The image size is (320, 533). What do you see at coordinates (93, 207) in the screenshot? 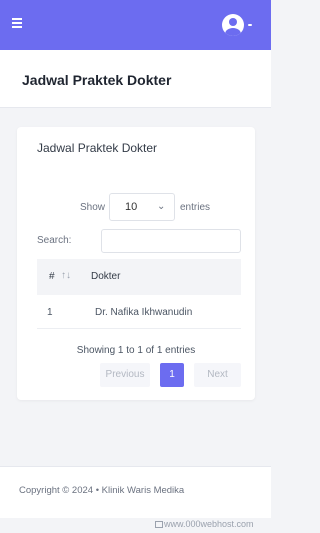
I see `show-label: Show` at bounding box center [93, 207].